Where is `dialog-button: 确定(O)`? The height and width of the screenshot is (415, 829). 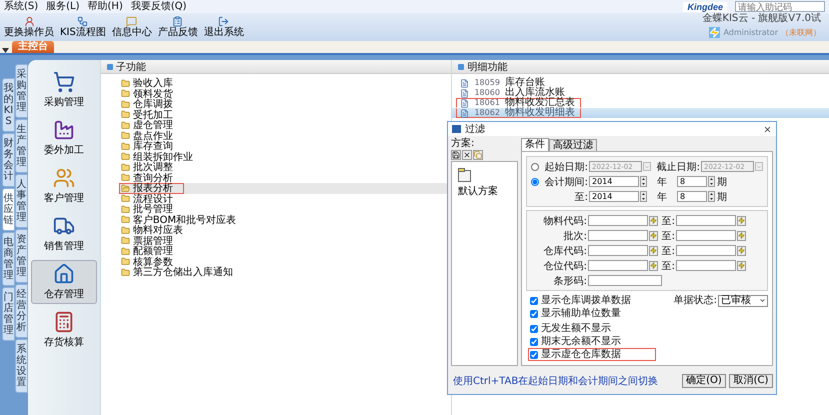
dialog-button: 确定(O) is located at coordinates (704, 381).